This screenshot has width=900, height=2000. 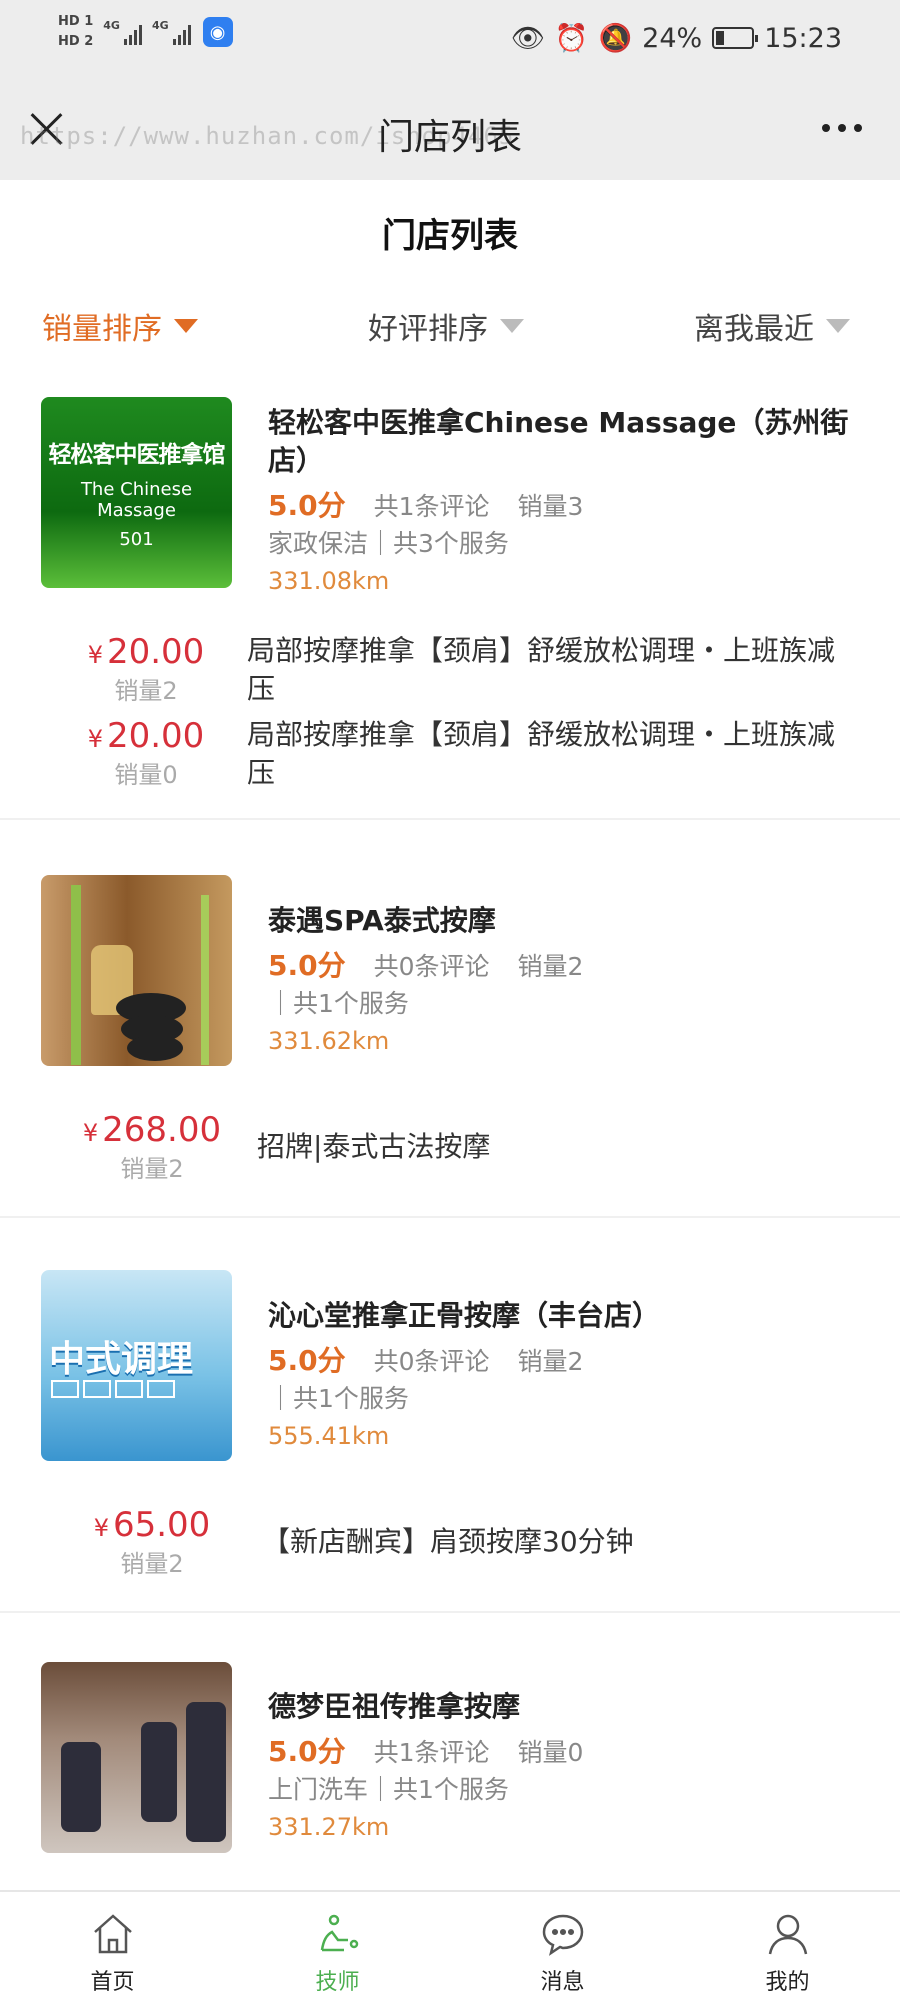 I want to click on sort-bar: 销量排序 好评排序 离我最近, so click(x=450, y=326).